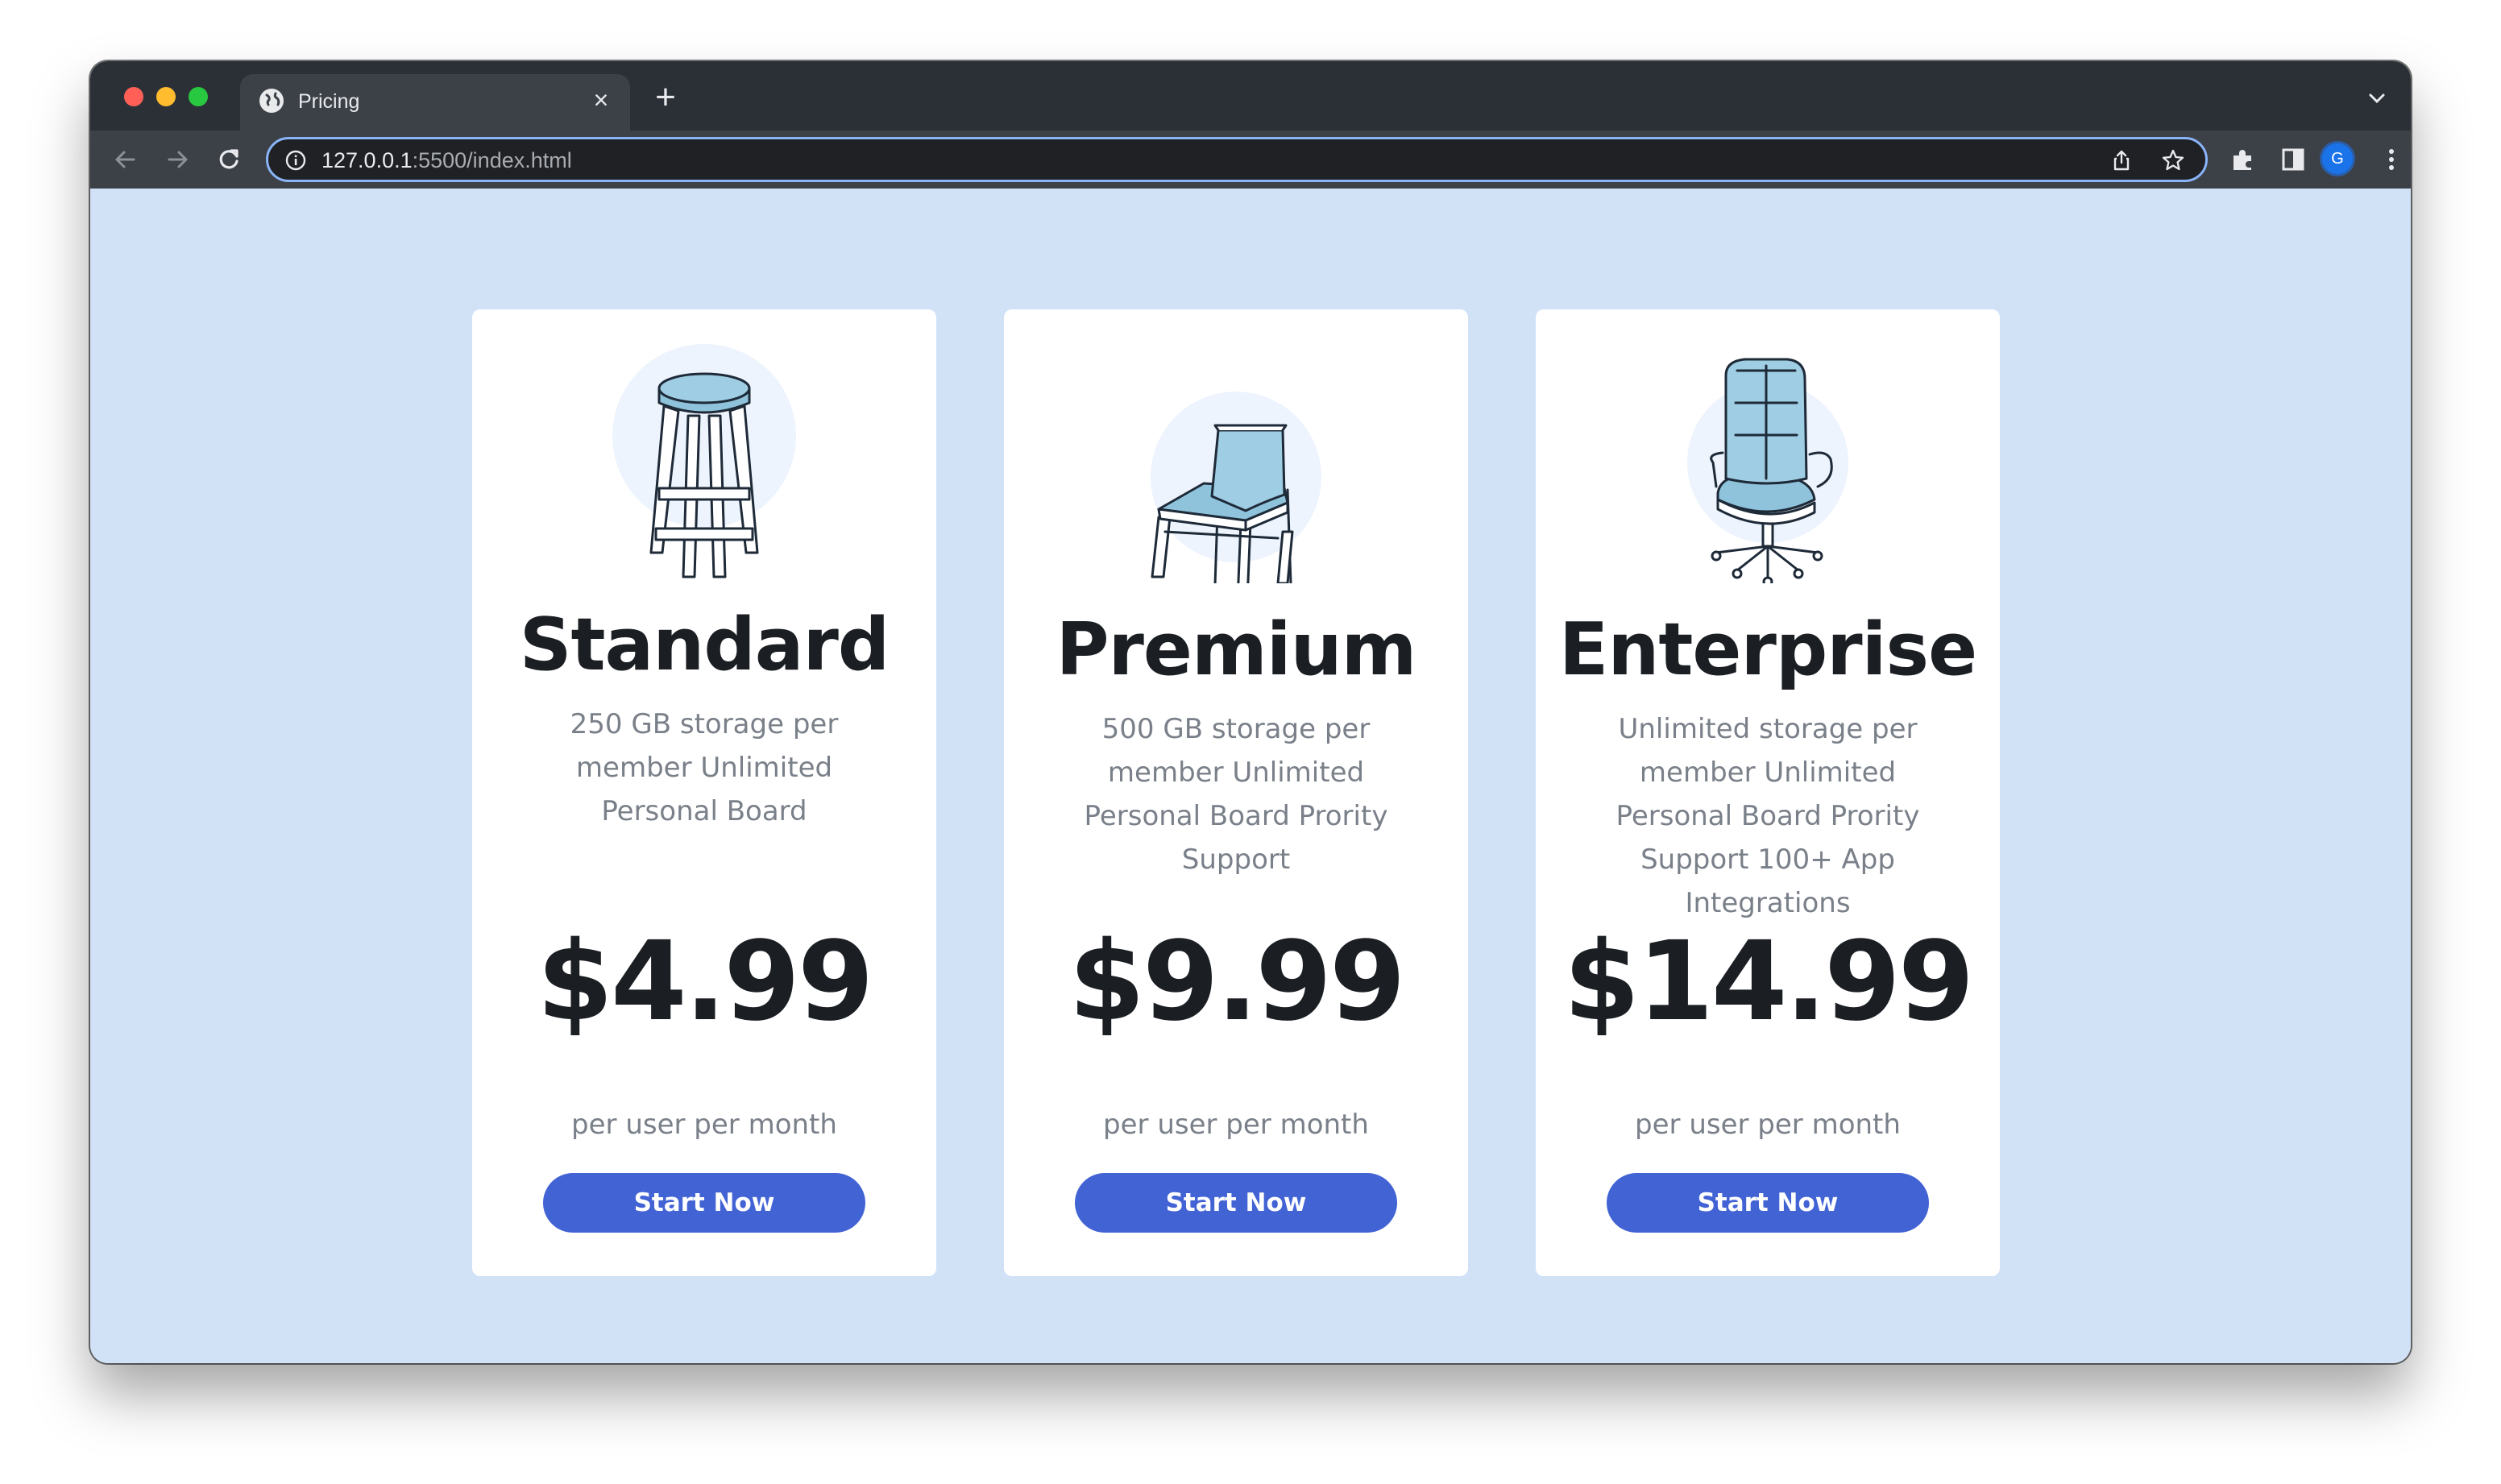 The width and height of the screenshot is (2501, 1484). I want to click on plan-price: $9.99, so click(1236, 982).